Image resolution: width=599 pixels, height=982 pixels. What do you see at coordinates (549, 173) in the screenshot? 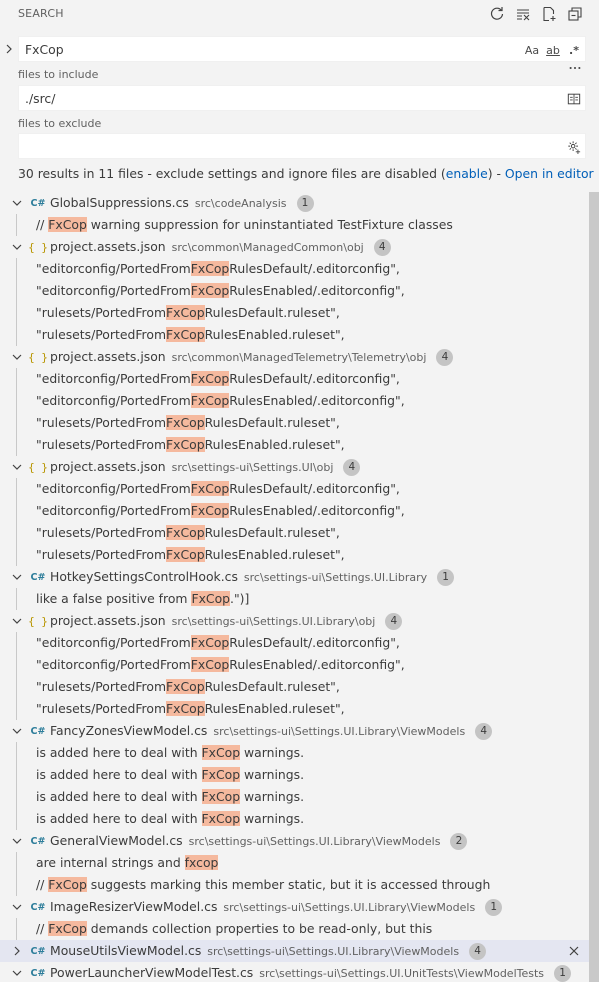
I see `open-in-editor-link: Open in editor` at bounding box center [549, 173].